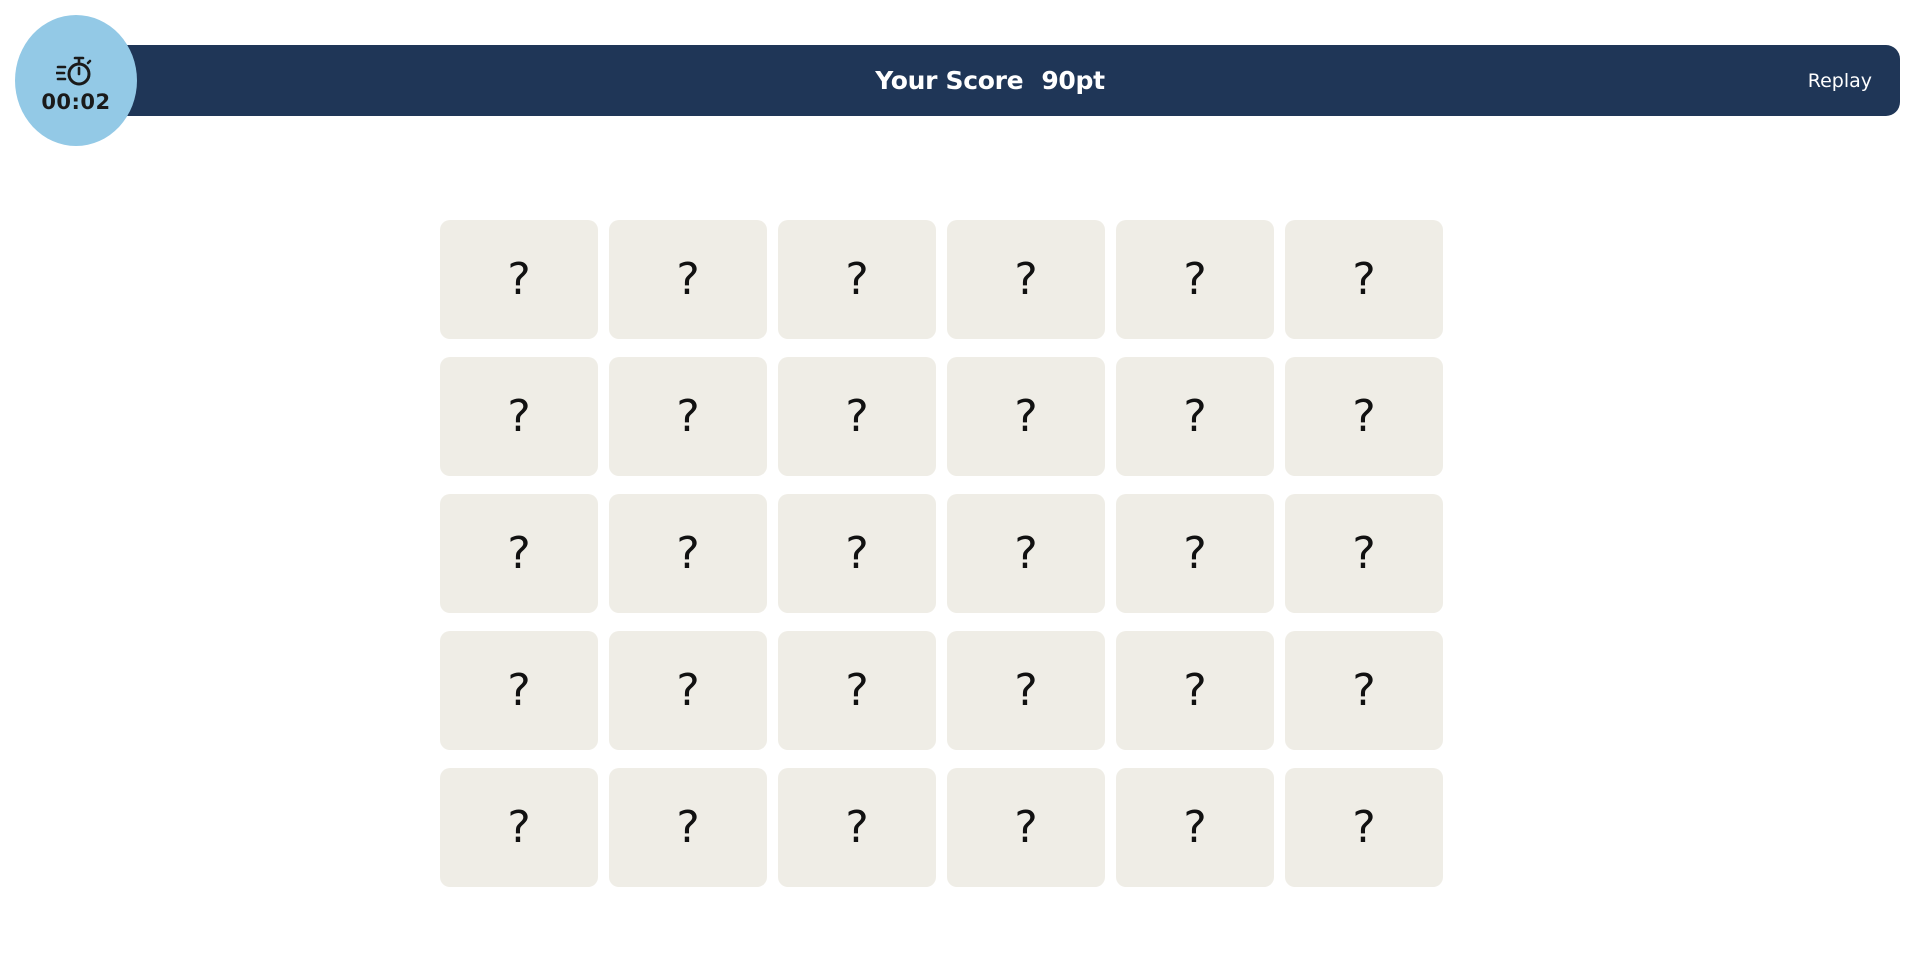 The width and height of the screenshot is (1920, 973). Describe the element at coordinates (1840, 80) in the screenshot. I see `replay-button: Replay` at that location.